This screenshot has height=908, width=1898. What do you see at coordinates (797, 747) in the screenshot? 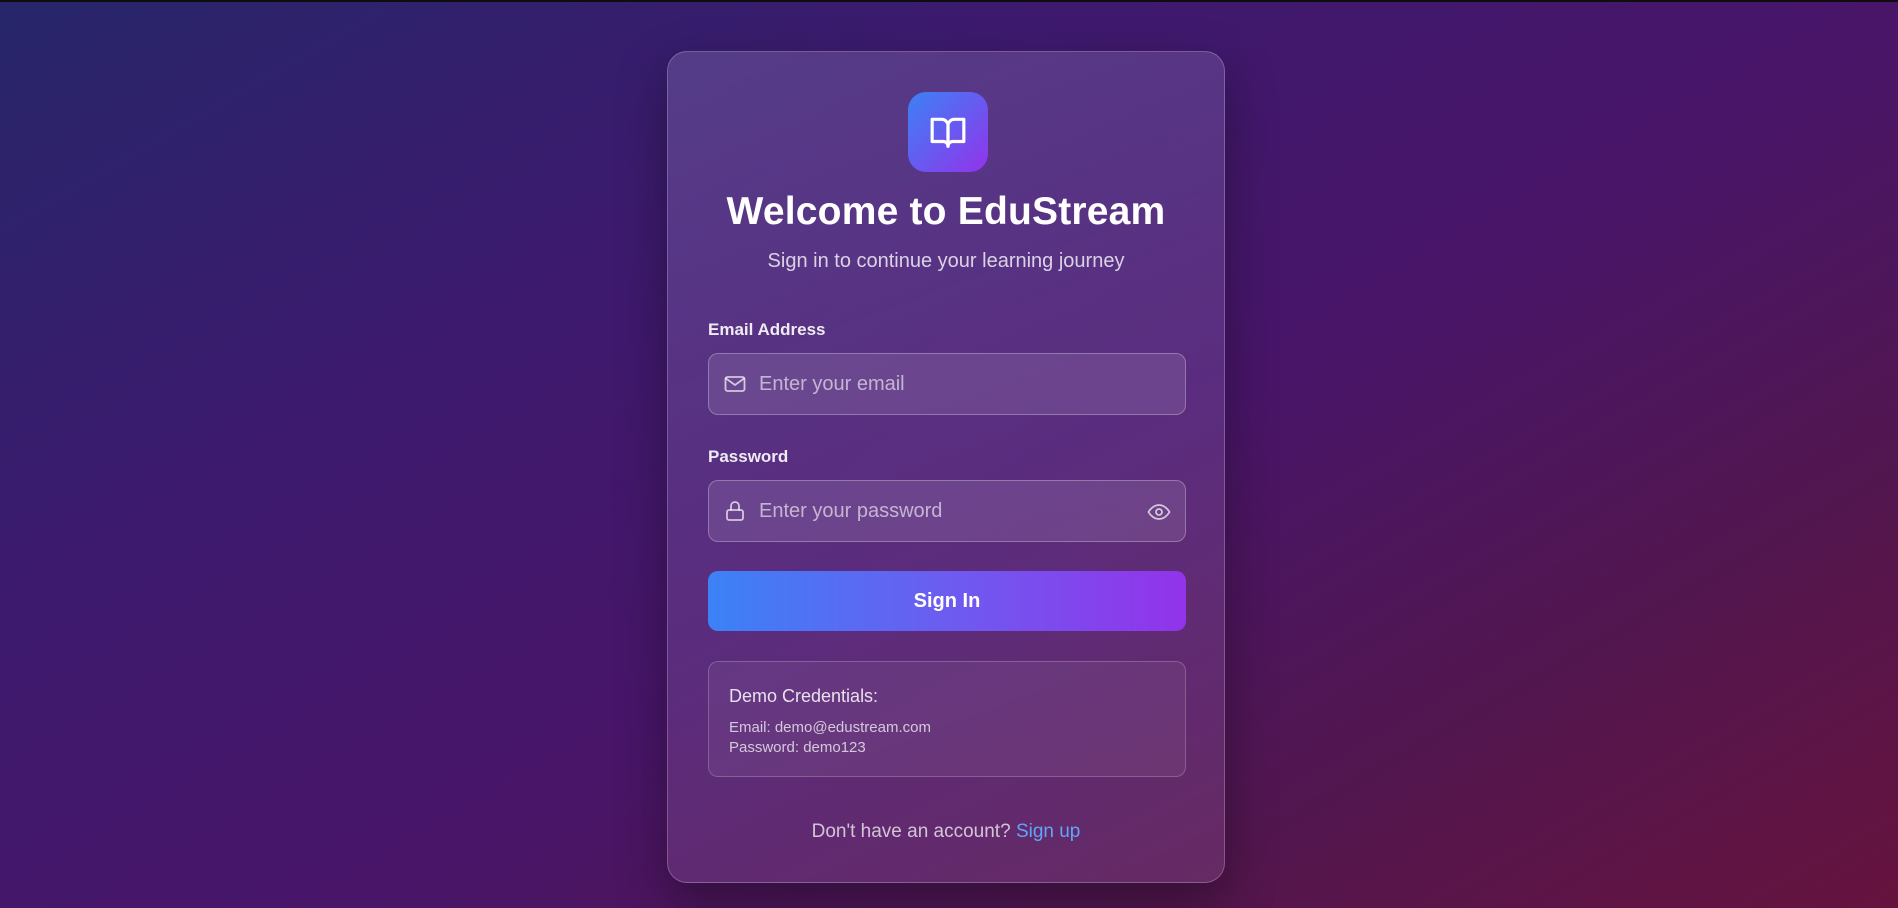
I see `demo-password: Password: demo123` at bounding box center [797, 747].